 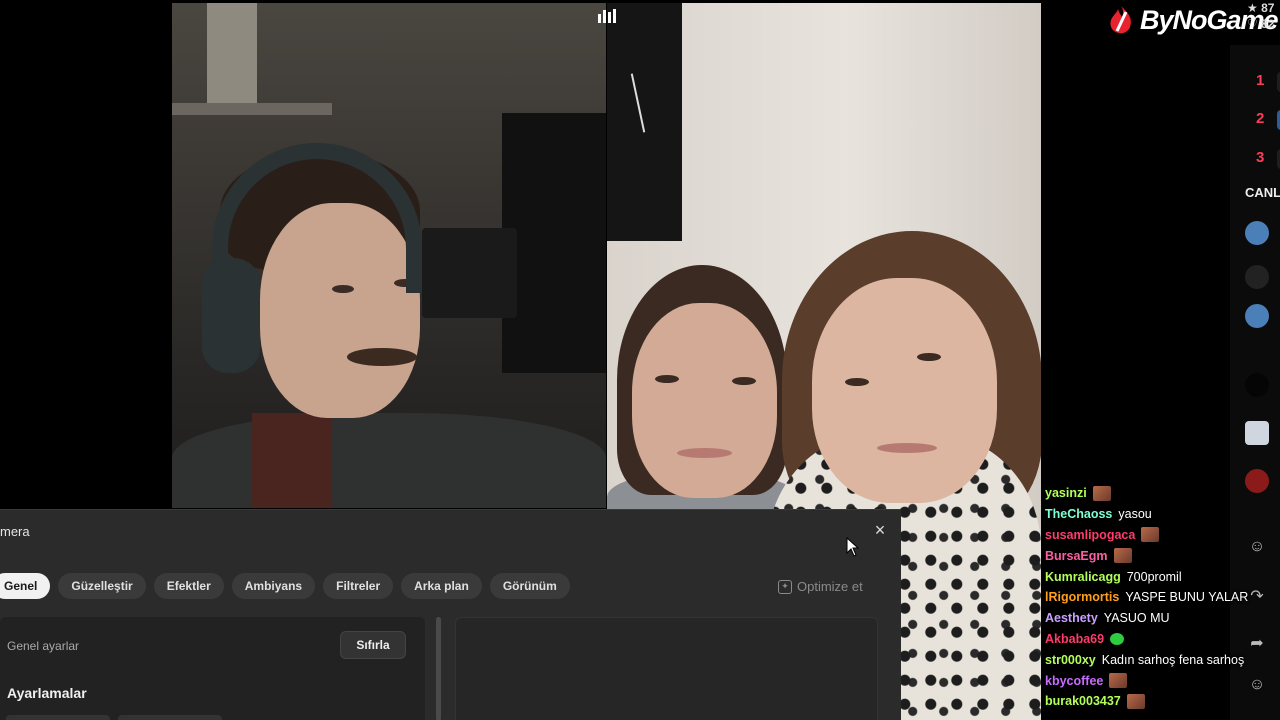 I want to click on live-section-heading: CANL, so click(x=1262, y=192).